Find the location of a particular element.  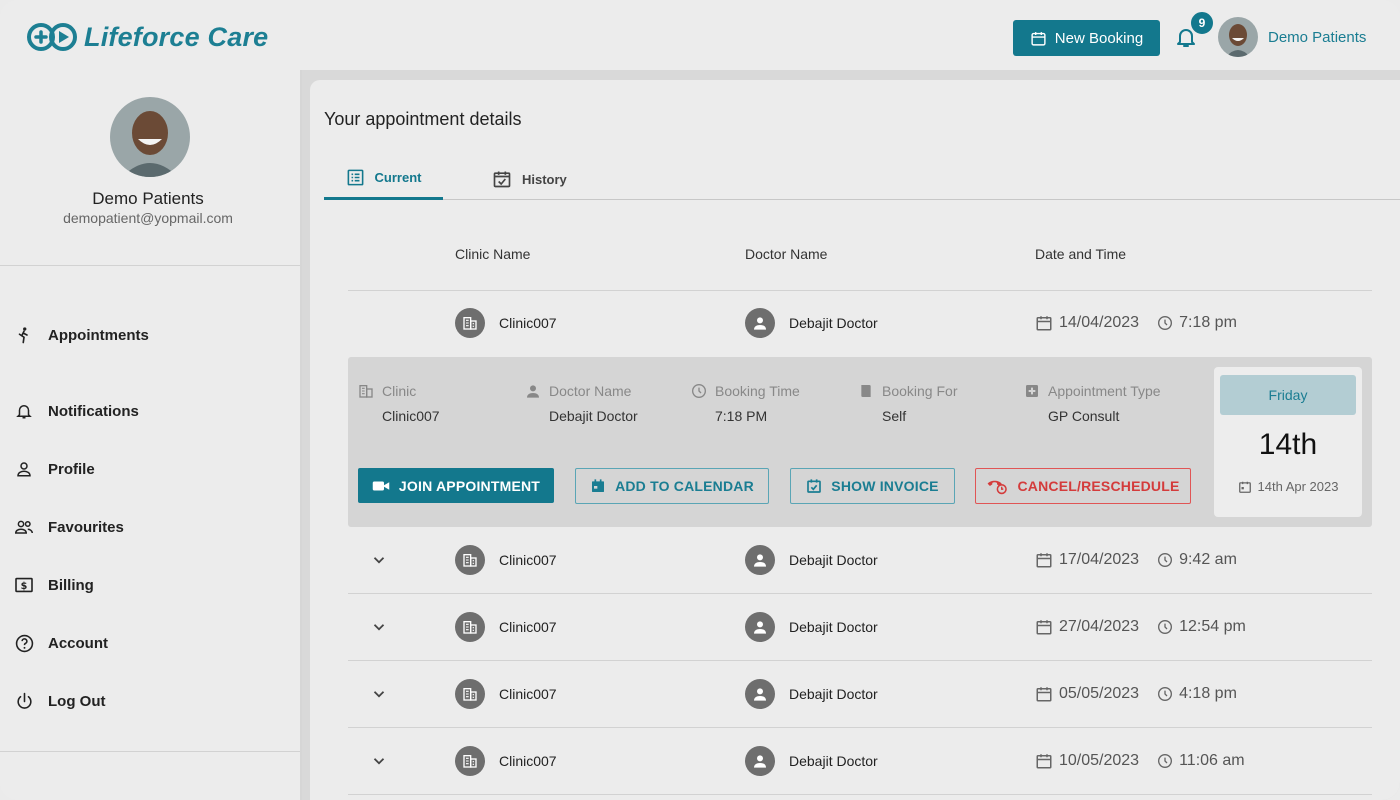

detail-label: Clinic is located at coordinates (399, 391).